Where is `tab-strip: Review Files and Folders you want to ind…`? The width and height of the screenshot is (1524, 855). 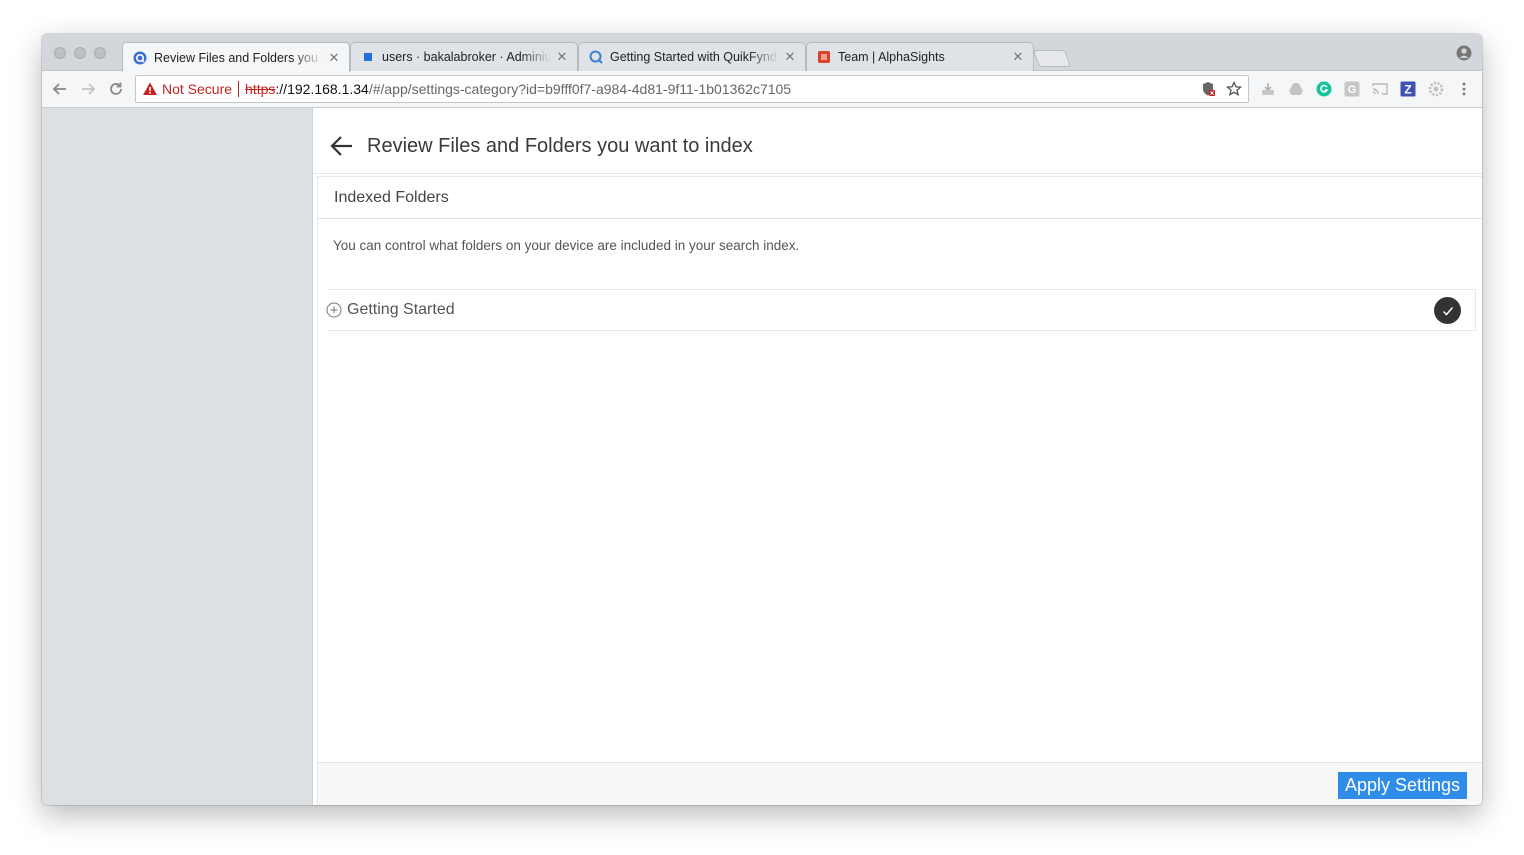
tab-strip: Review Files and Folders you want to ind… is located at coordinates (762, 53).